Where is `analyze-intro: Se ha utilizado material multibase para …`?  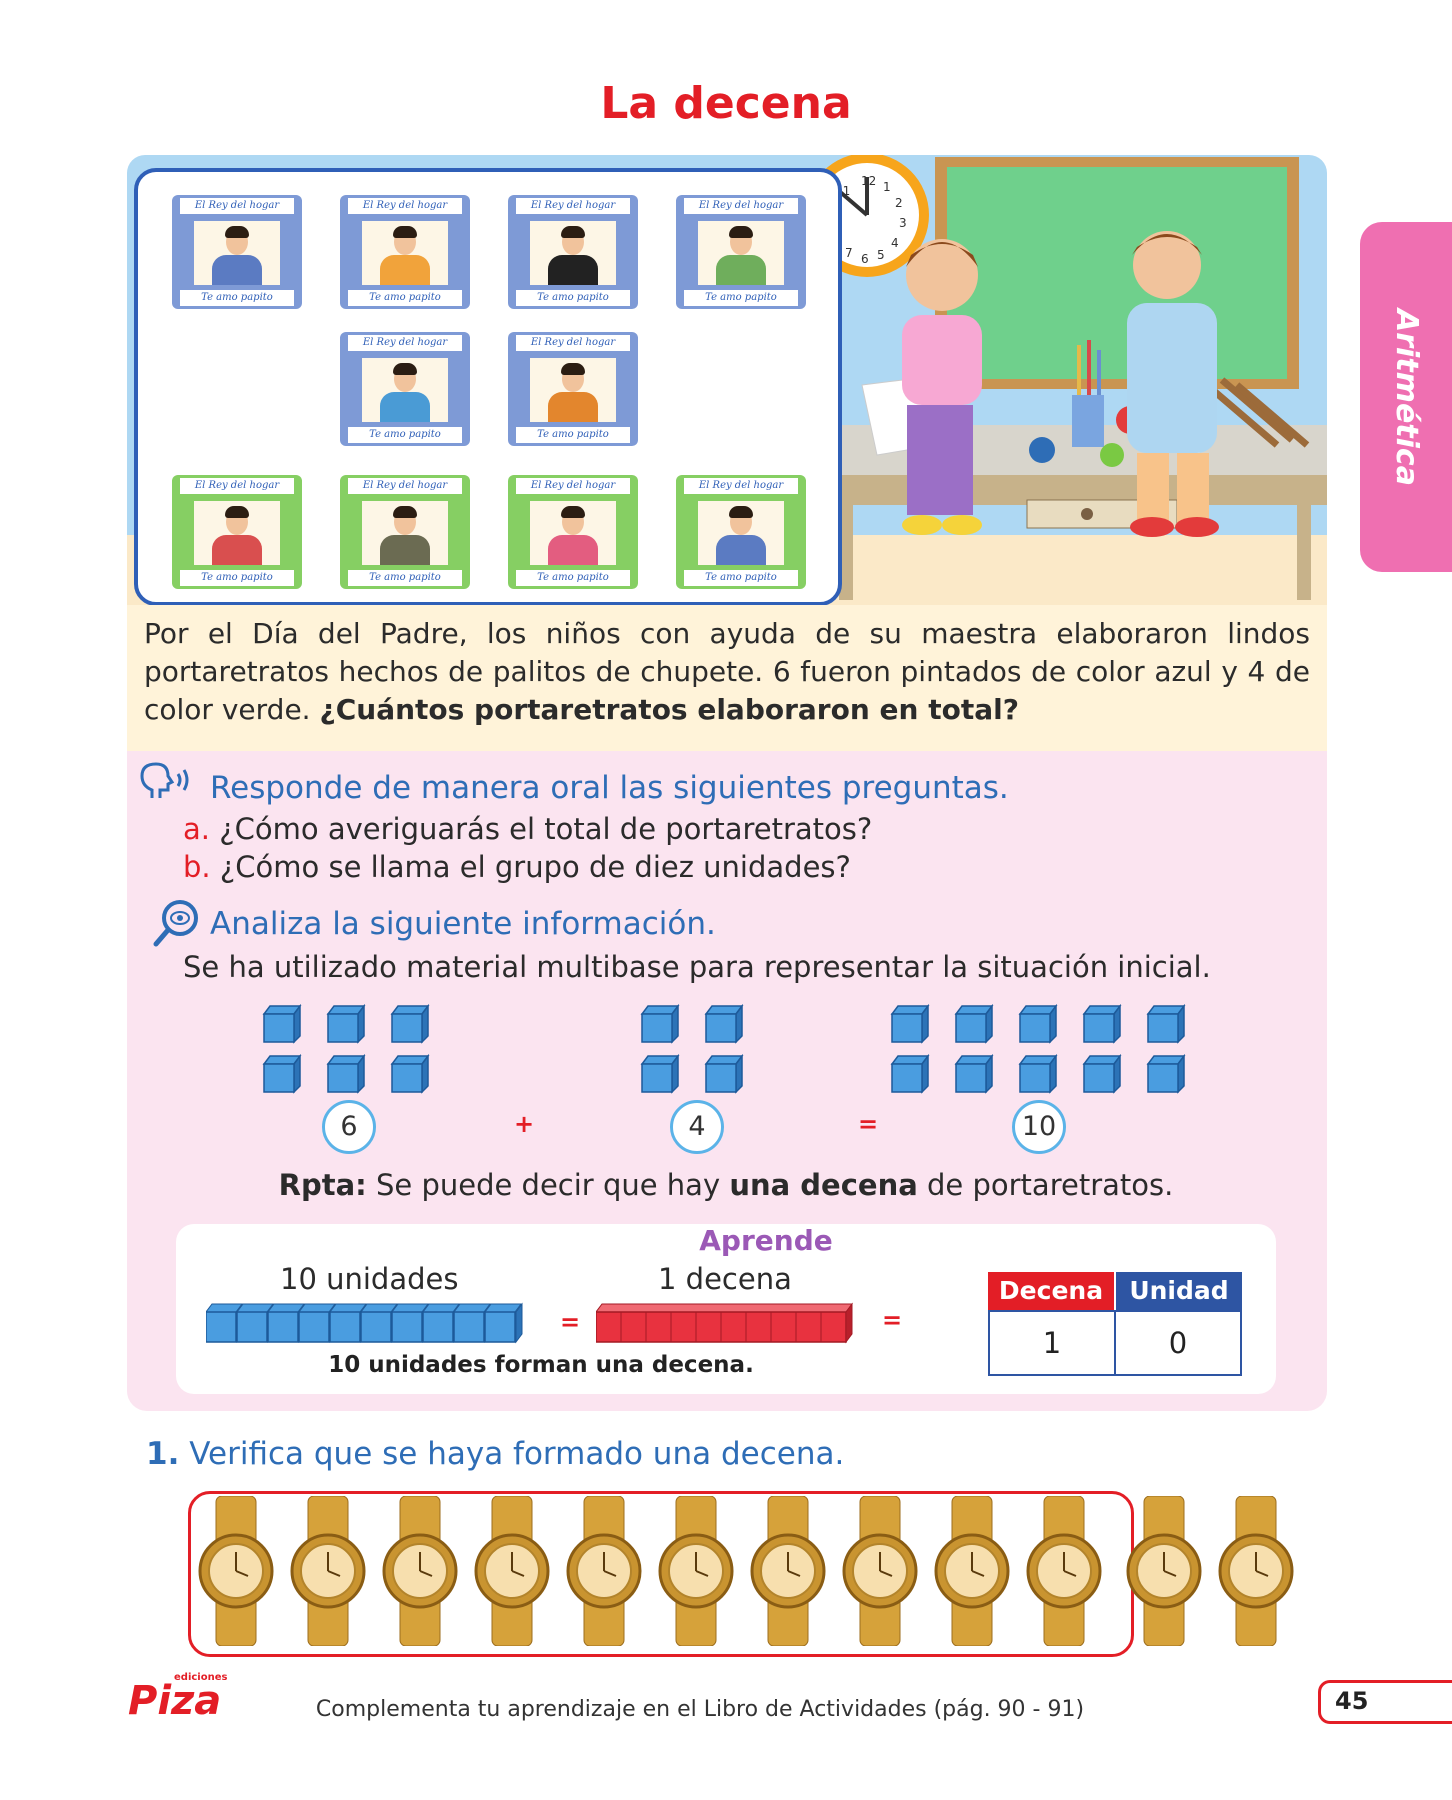 analyze-intro: Se ha utilizado material multibase para … is located at coordinates (697, 967).